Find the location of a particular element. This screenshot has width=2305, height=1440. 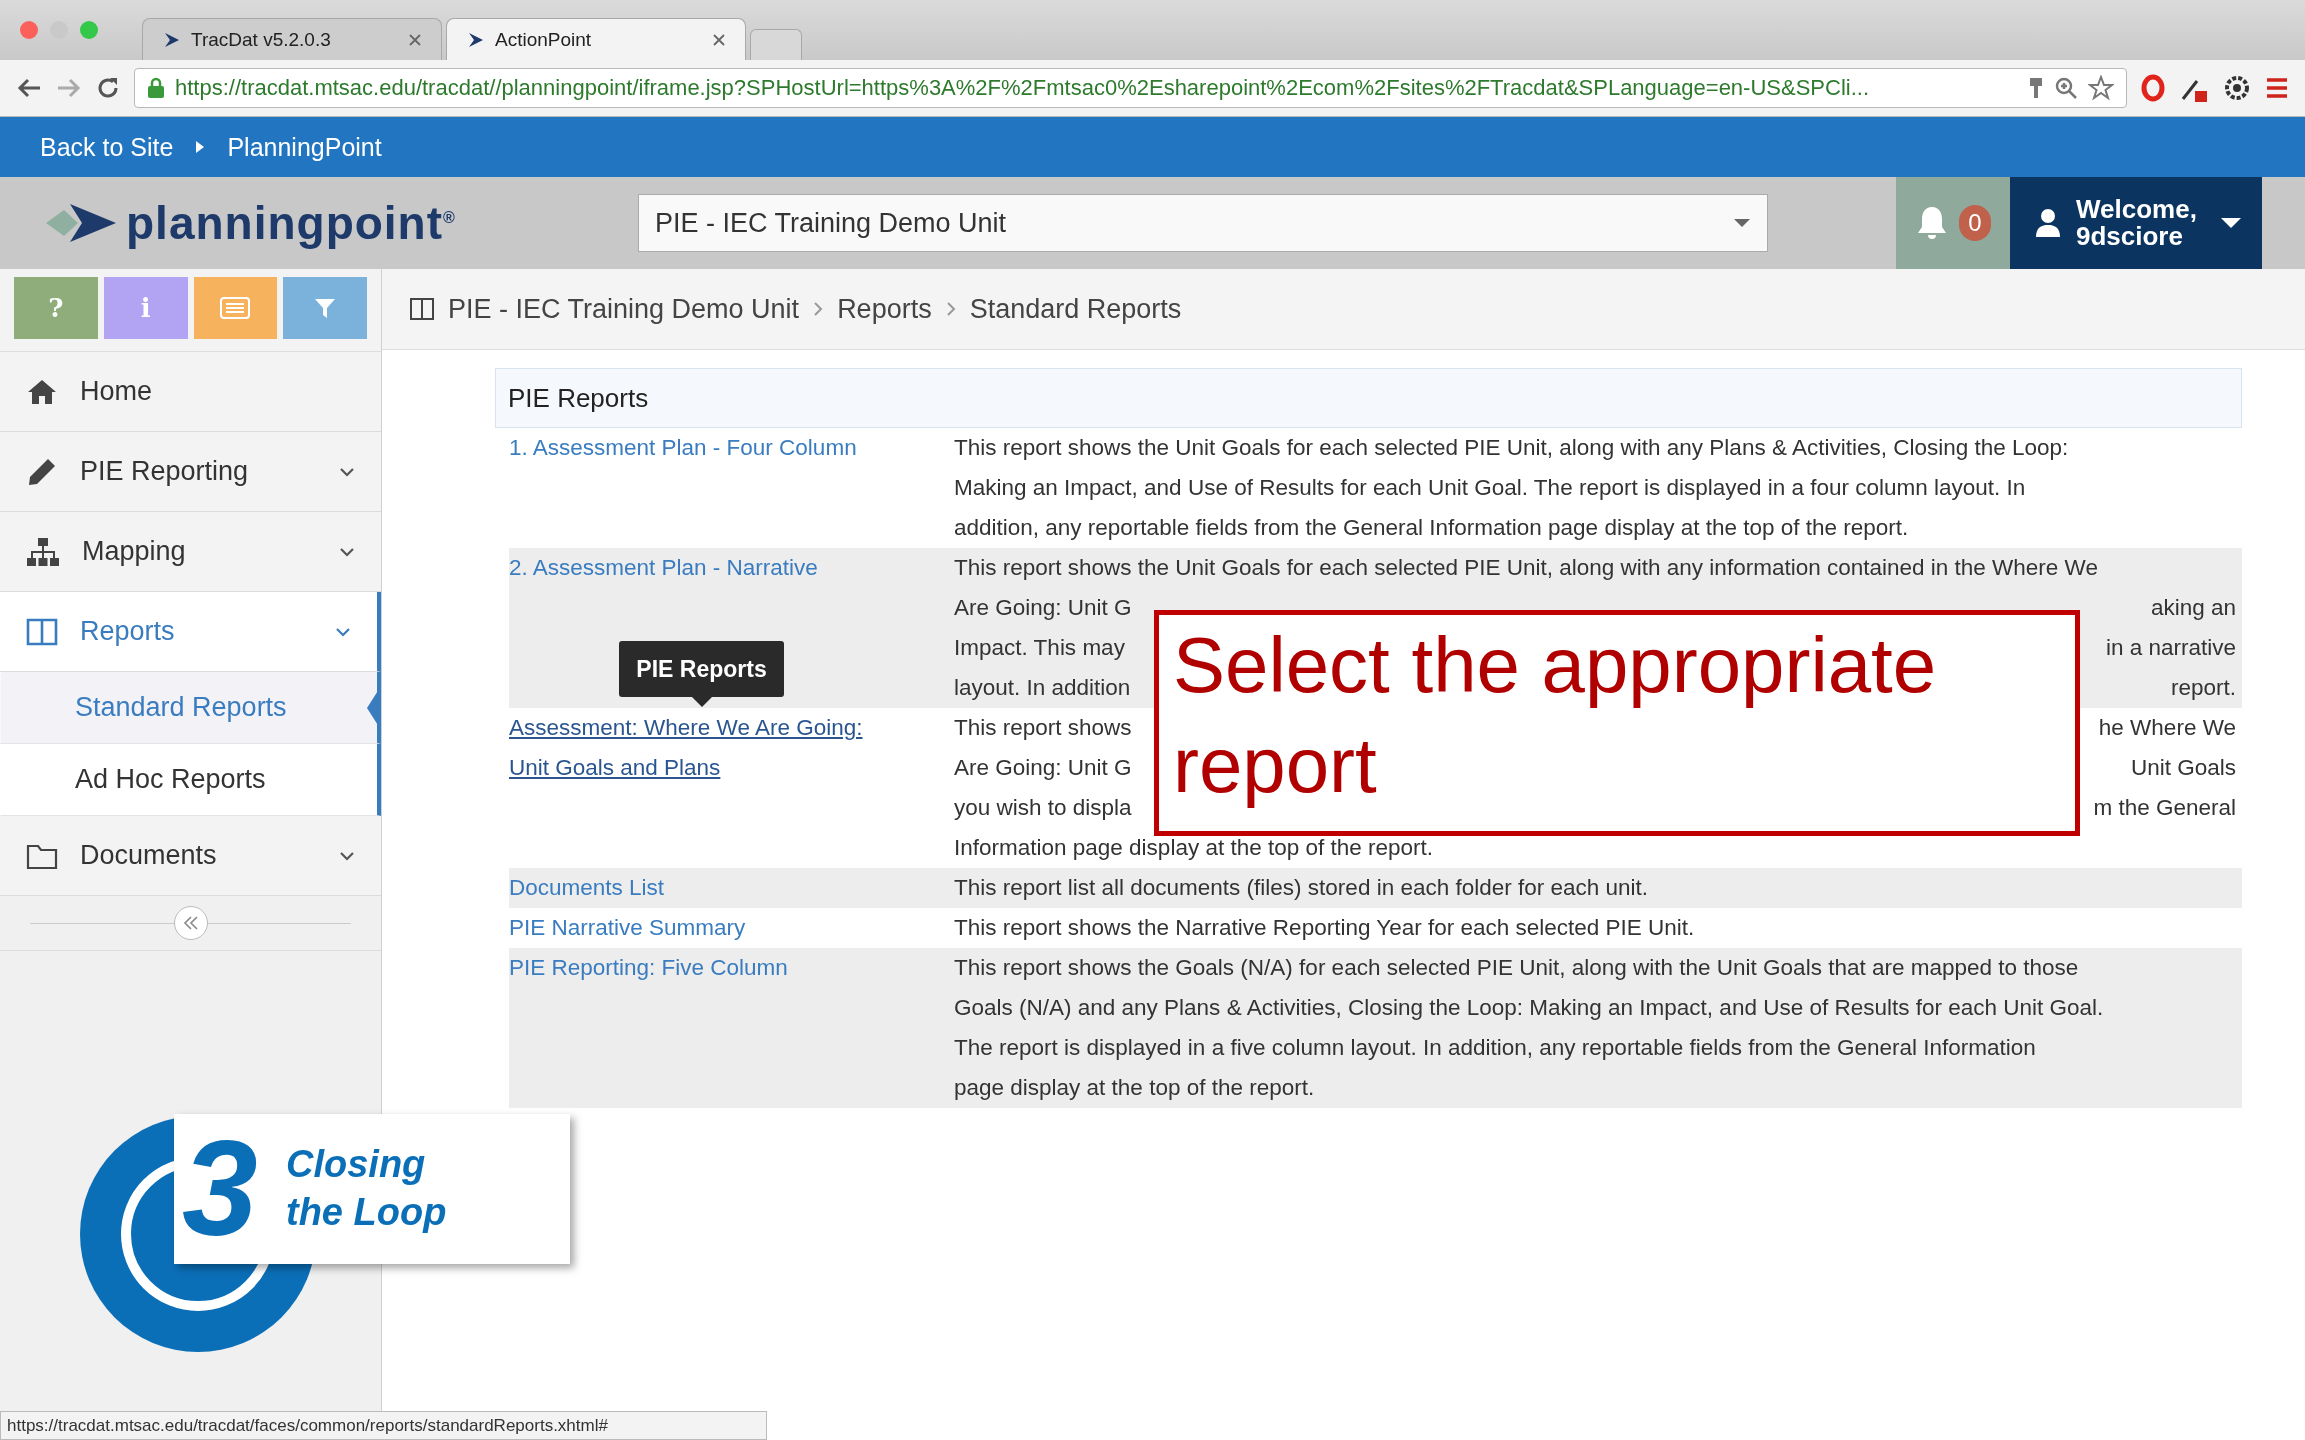

notifications-button: 0 is located at coordinates (1953, 223).